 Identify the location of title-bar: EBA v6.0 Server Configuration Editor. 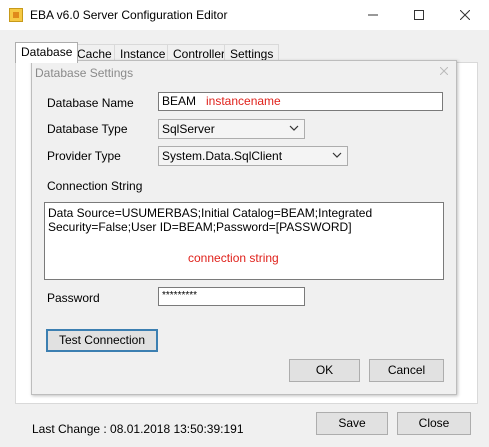
(244, 15).